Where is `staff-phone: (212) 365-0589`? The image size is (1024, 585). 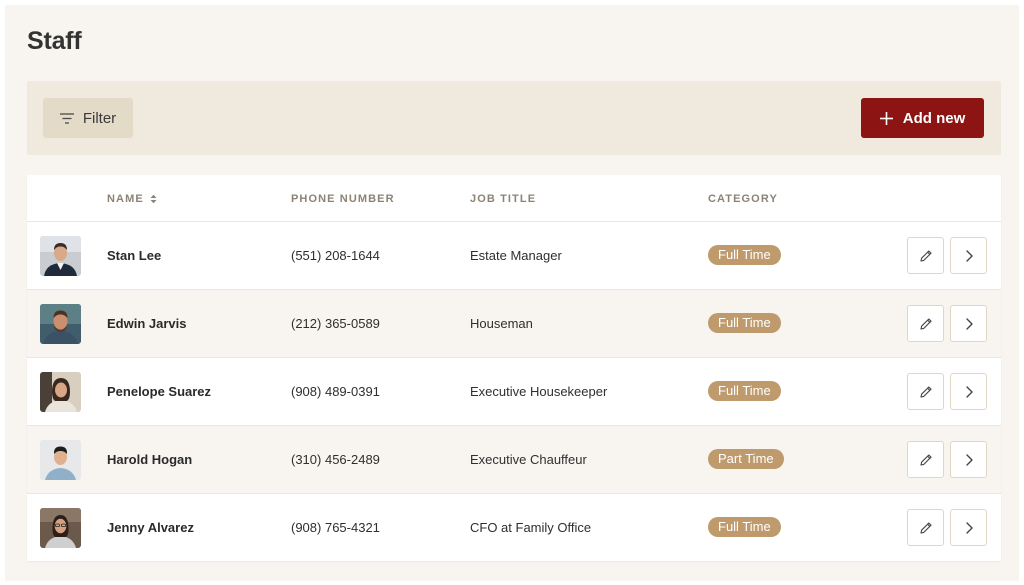 staff-phone: (212) 365-0589 is located at coordinates (335, 323).